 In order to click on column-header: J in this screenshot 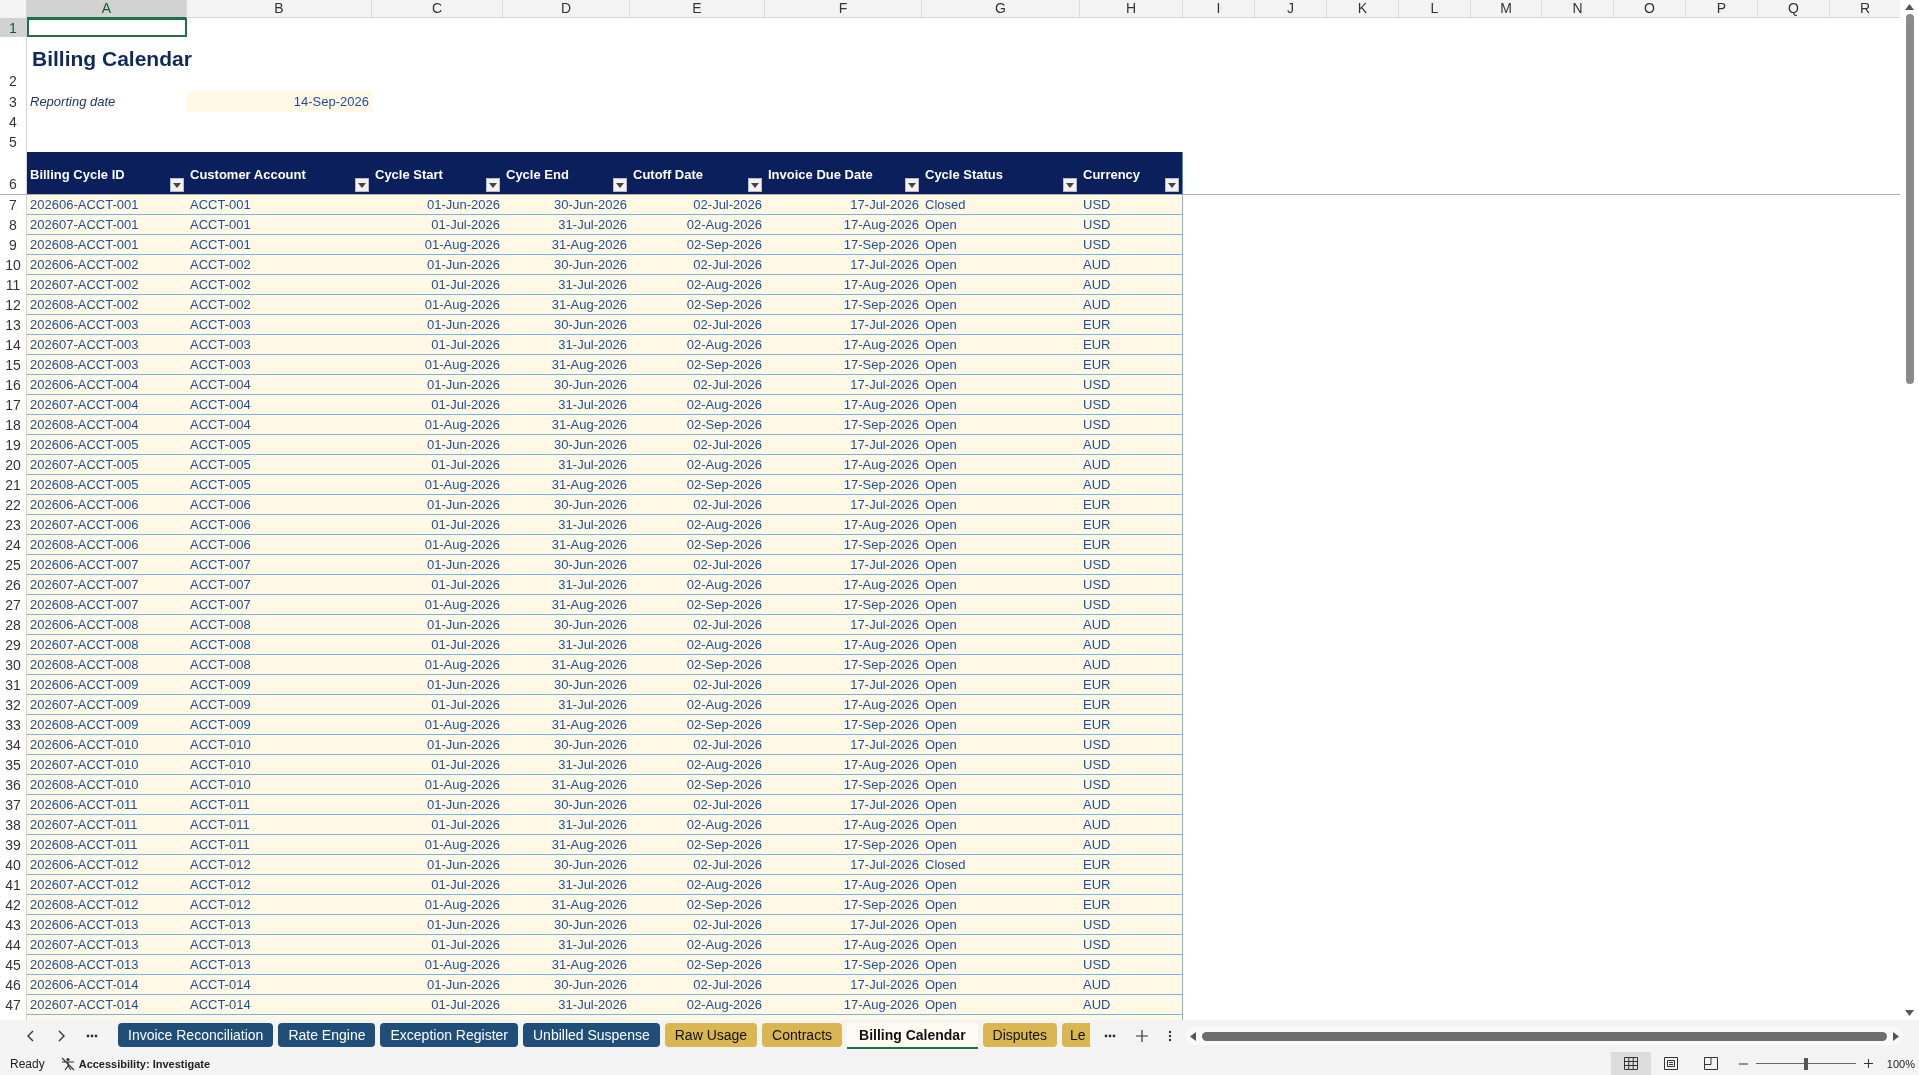, I will do `click(1291, 9)`.